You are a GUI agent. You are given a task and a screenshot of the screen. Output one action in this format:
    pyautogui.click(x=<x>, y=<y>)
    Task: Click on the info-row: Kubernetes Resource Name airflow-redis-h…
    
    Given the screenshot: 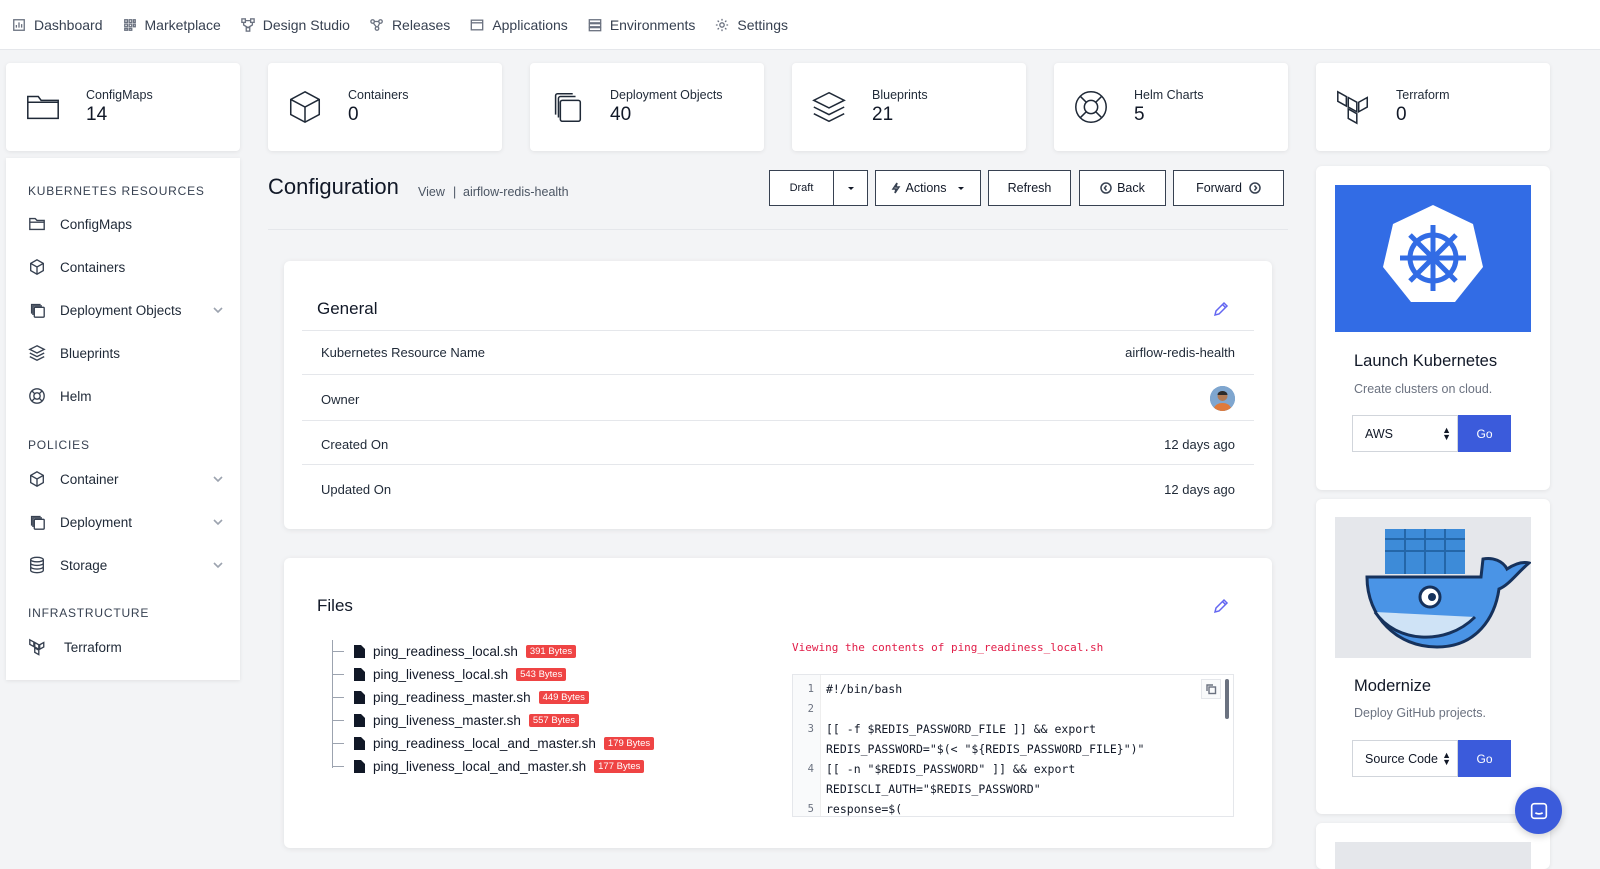 What is the action you would take?
    pyautogui.click(x=778, y=352)
    